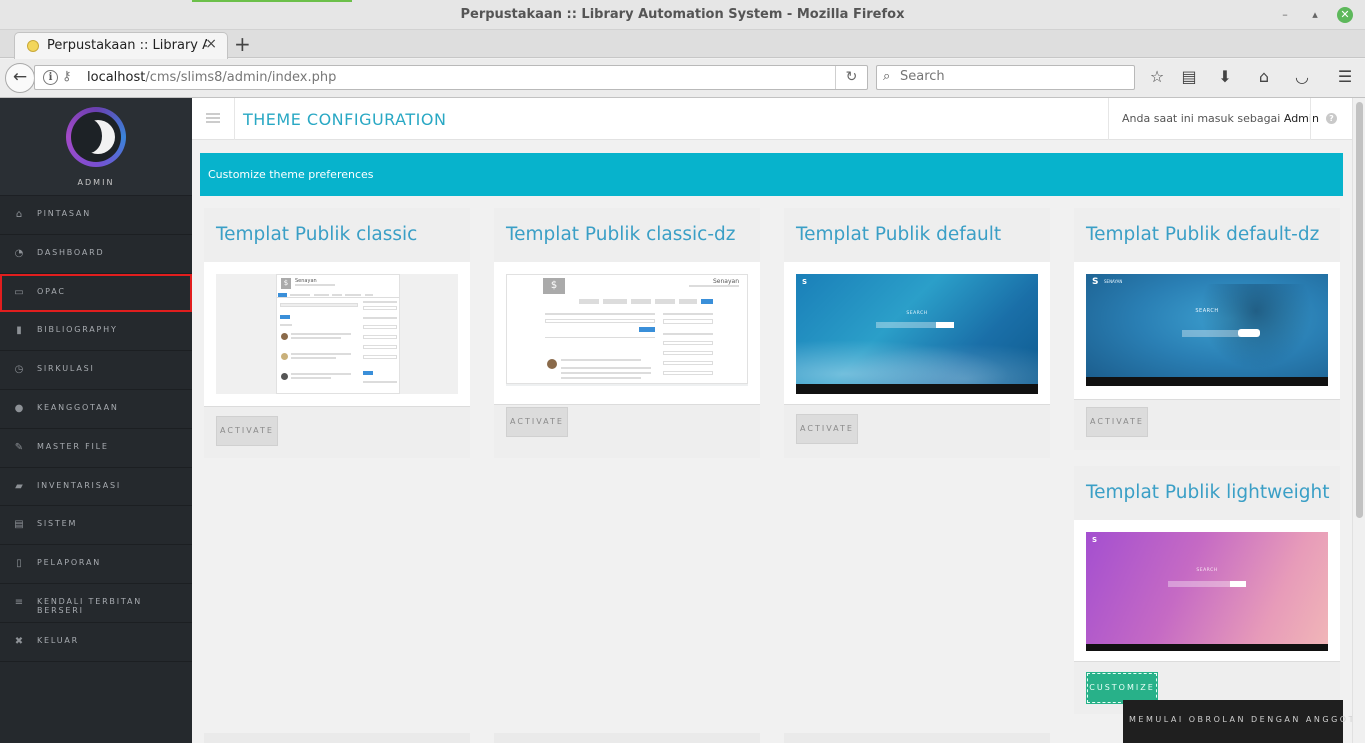  I want to click on help-icon: ?, so click(1331, 118).